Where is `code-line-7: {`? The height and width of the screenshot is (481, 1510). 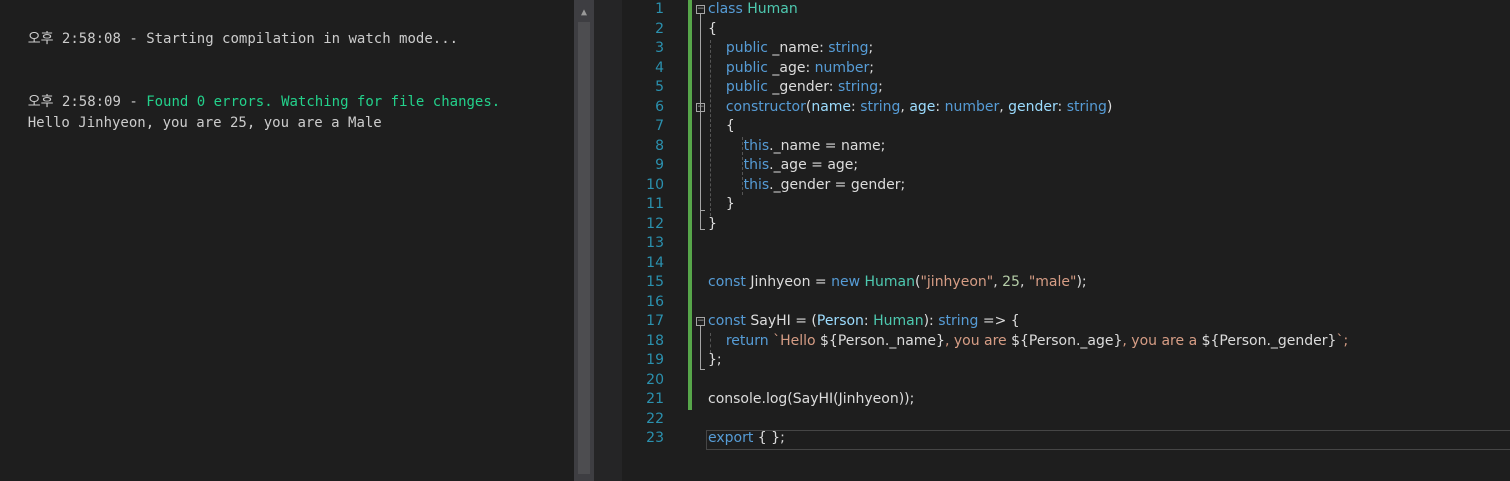 code-line-7: { is located at coordinates (721, 127).